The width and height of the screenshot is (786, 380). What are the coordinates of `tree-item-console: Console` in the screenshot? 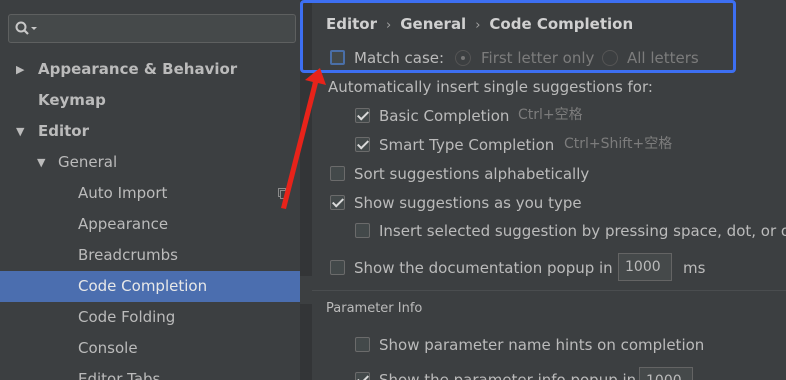 It's located at (156, 348).